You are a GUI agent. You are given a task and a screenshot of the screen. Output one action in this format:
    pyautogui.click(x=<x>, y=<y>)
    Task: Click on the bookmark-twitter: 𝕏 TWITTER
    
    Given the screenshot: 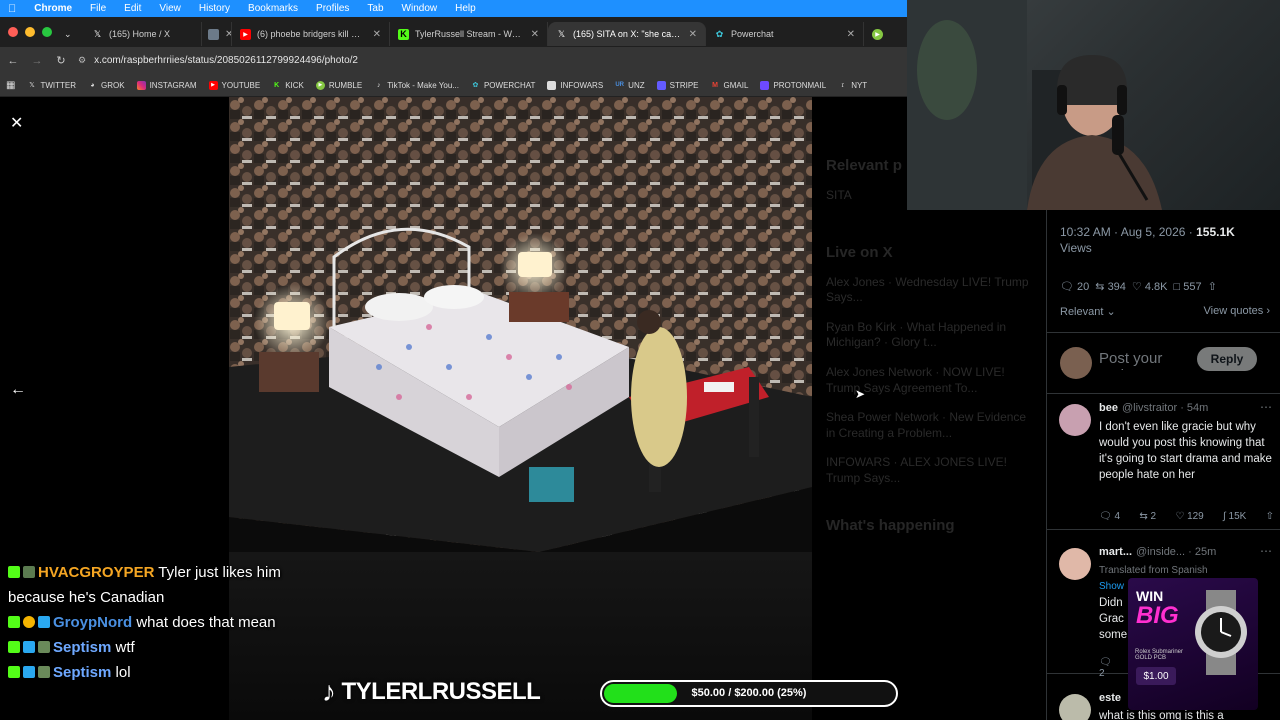 What is the action you would take?
    pyautogui.click(x=51, y=85)
    